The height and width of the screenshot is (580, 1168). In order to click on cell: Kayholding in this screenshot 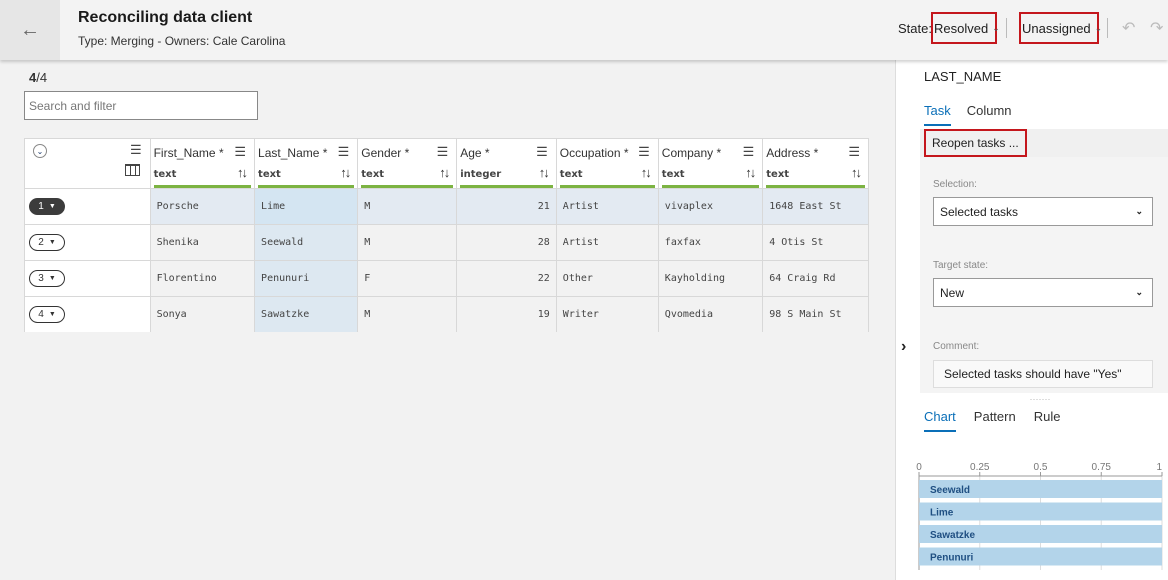, I will do `click(711, 278)`.